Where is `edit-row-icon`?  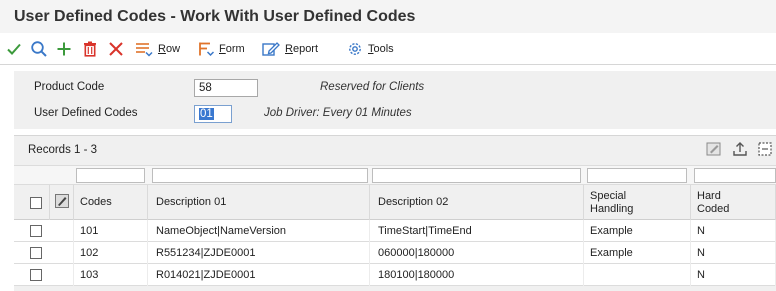 edit-row-icon is located at coordinates (62, 202).